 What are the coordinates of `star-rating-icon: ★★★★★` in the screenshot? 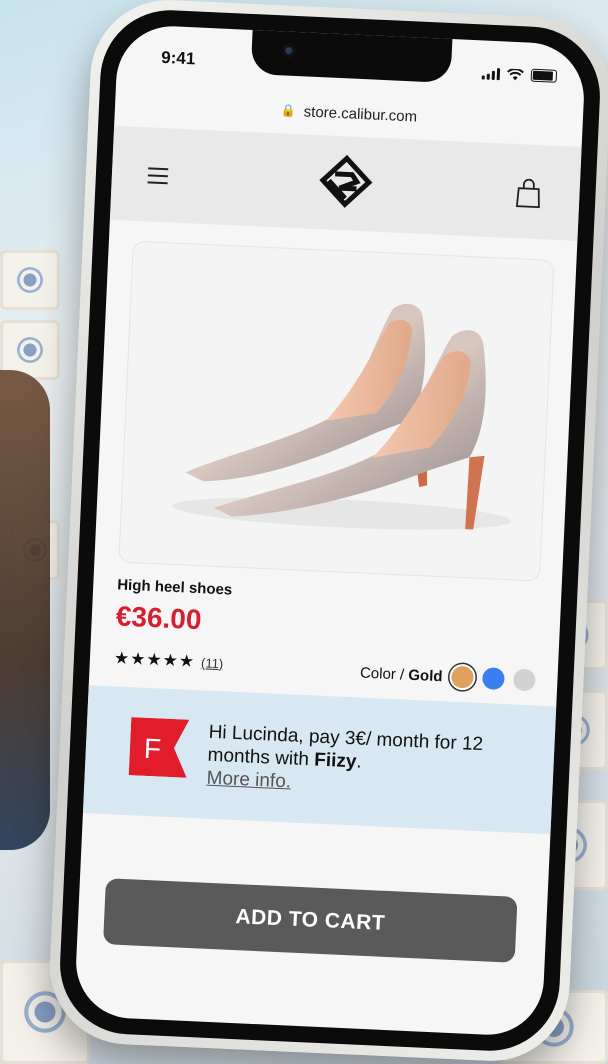 It's located at (154, 660).